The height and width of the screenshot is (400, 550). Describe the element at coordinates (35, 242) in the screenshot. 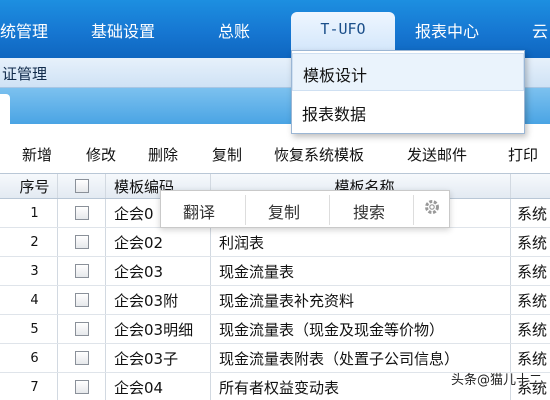

I see `row-index: 2` at that location.